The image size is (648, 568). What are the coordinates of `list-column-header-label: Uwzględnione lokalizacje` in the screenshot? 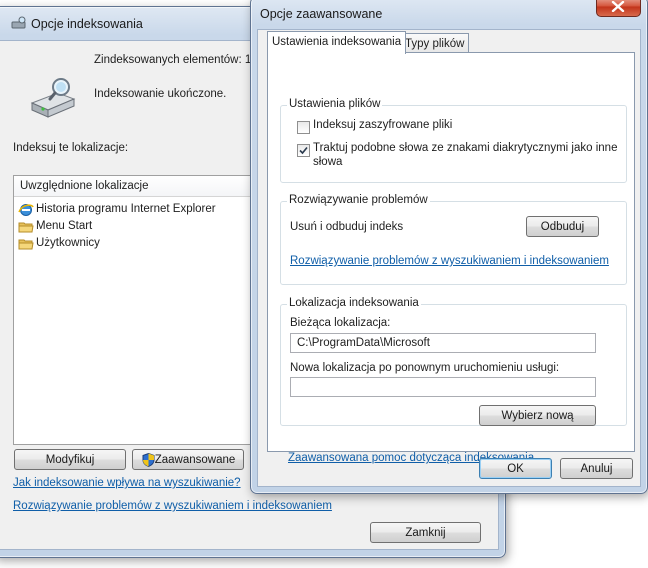 It's located at (84, 186).